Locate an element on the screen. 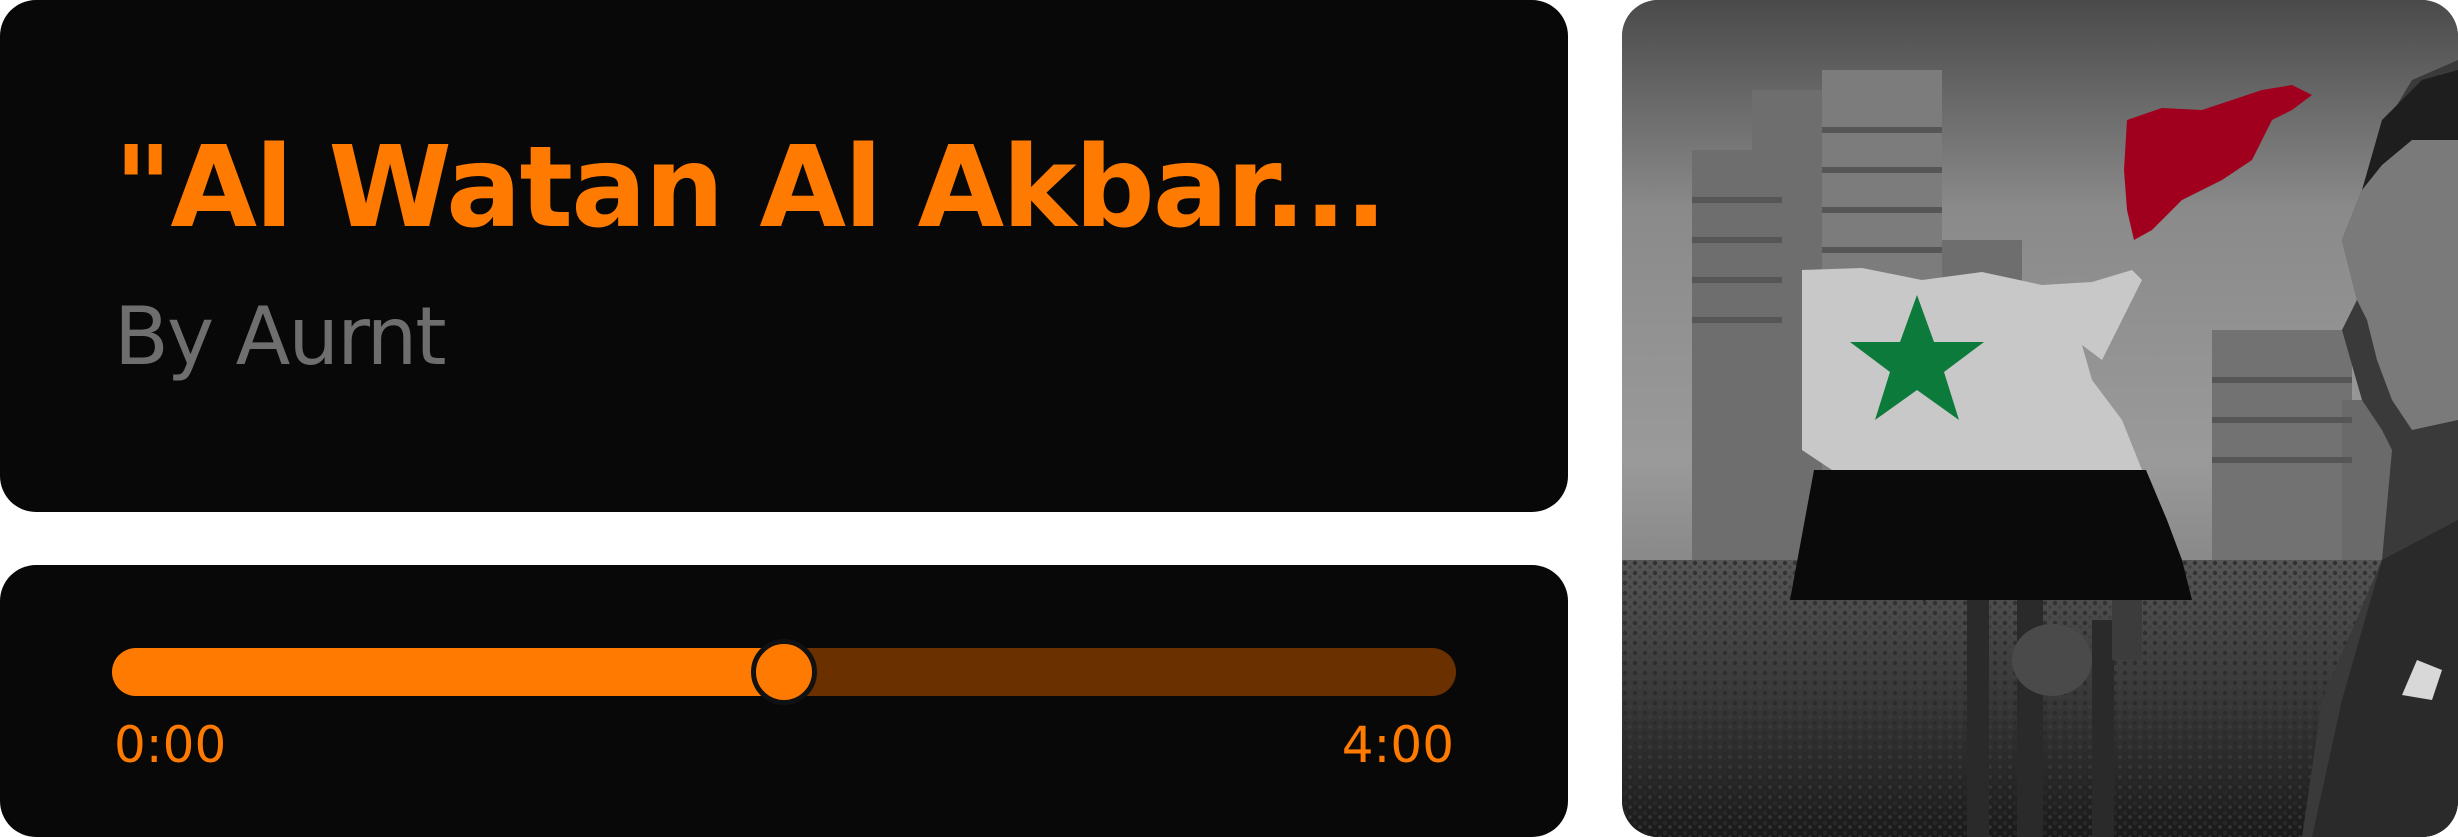 Image resolution: width=2458 pixels, height=837 pixels. progress-fill is located at coordinates (448, 672).